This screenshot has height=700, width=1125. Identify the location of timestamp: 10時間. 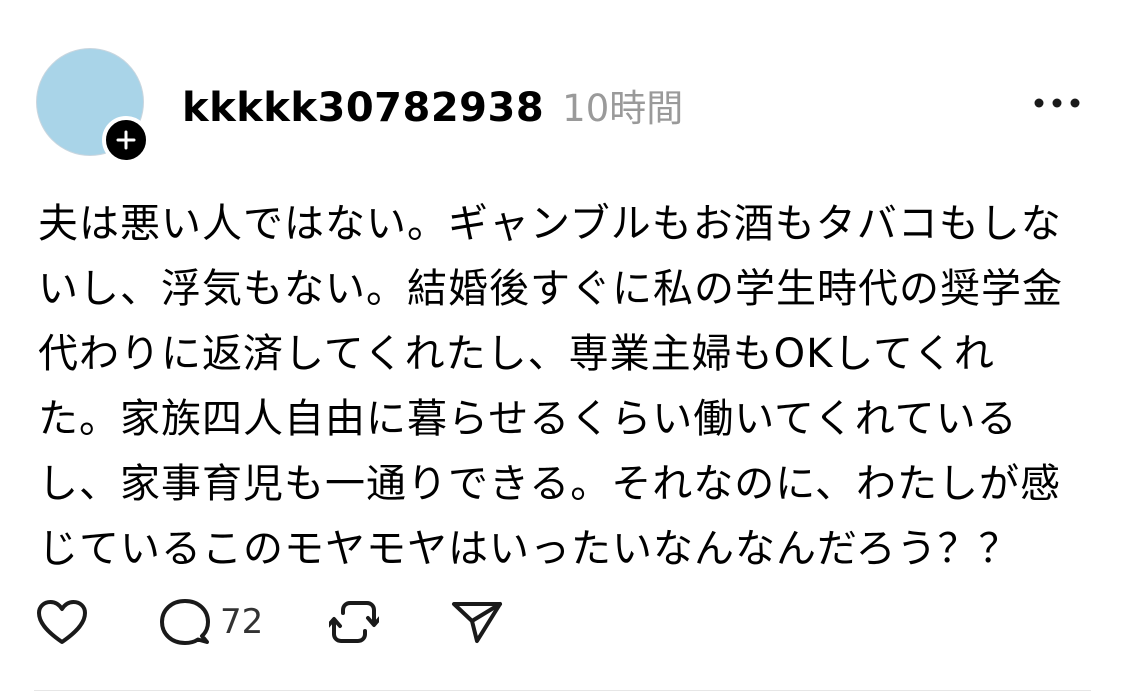
(622, 105).